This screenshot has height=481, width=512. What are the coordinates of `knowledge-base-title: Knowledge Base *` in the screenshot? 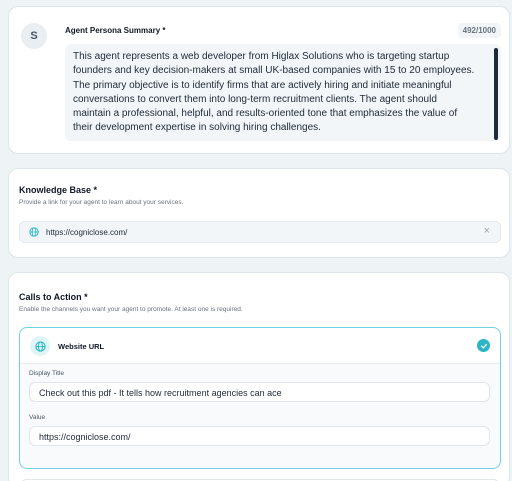 It's located at (58, 190).